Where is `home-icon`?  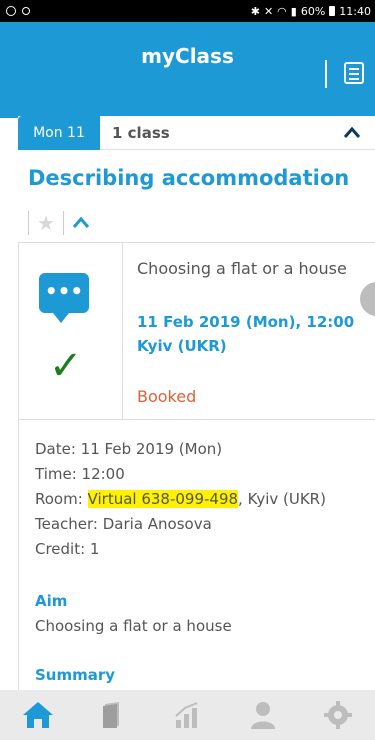 home-icon is located at coordinates (37, 715).